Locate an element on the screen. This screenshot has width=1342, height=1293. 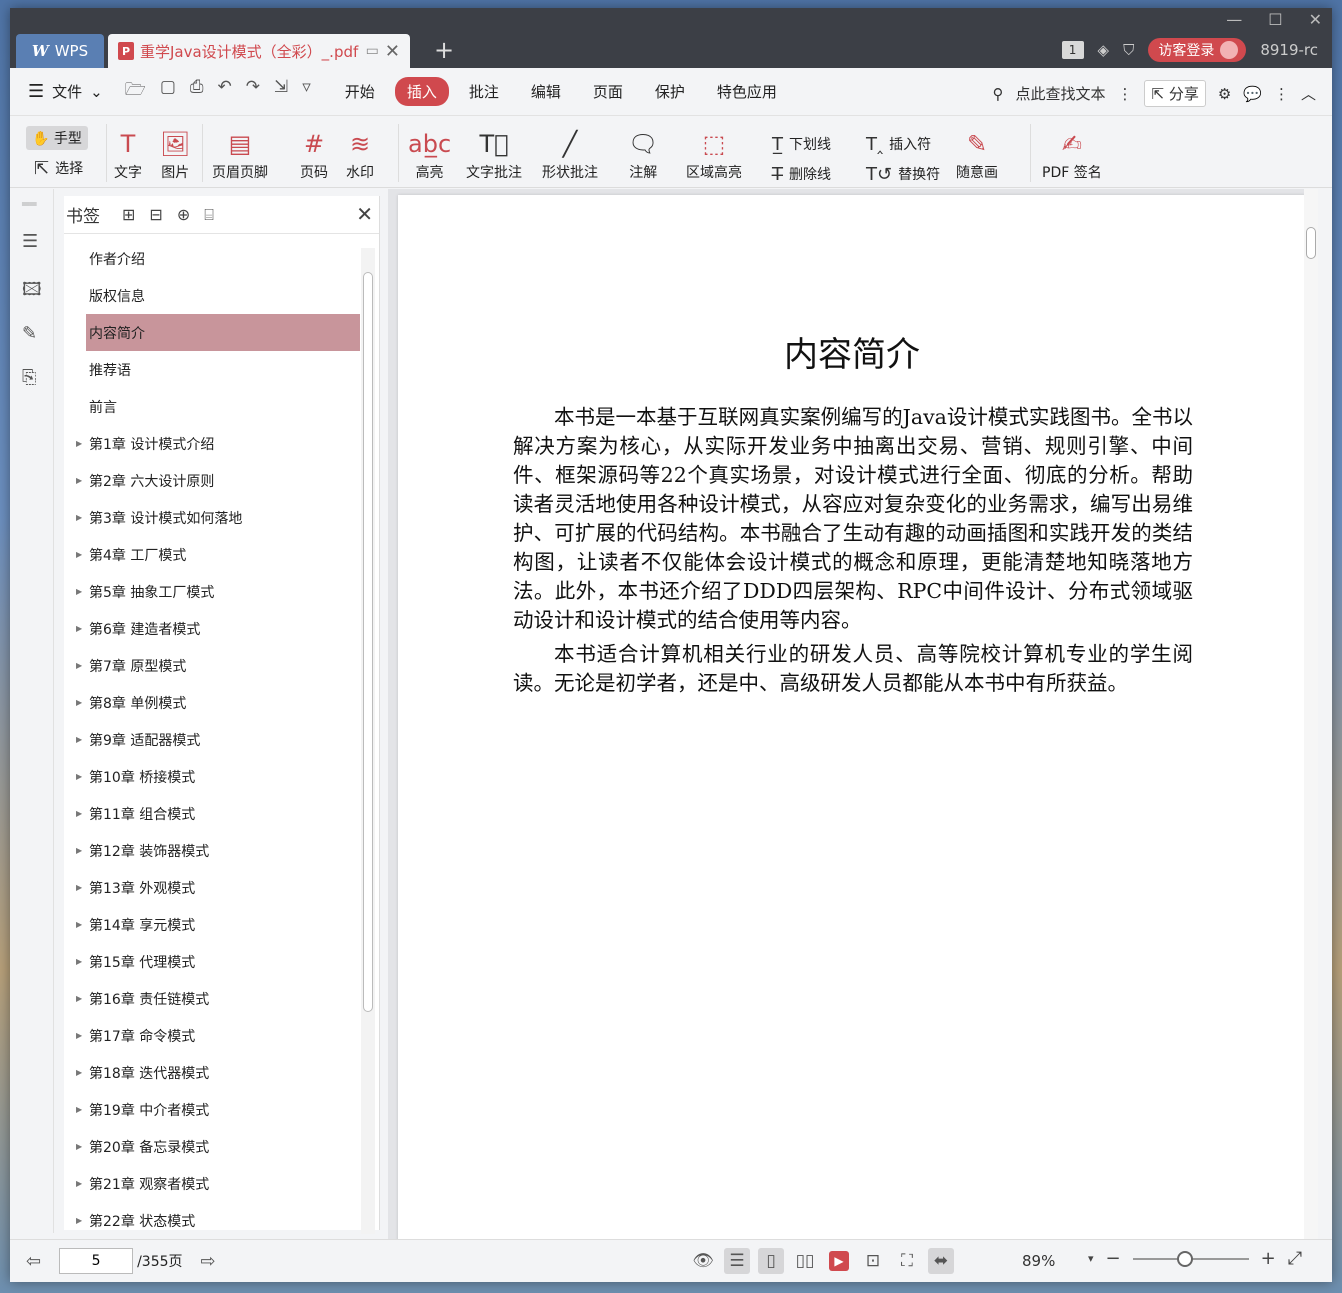
bookmark-item: ▶ 第17章 命令模式 is located at coordinates (212, 1035).